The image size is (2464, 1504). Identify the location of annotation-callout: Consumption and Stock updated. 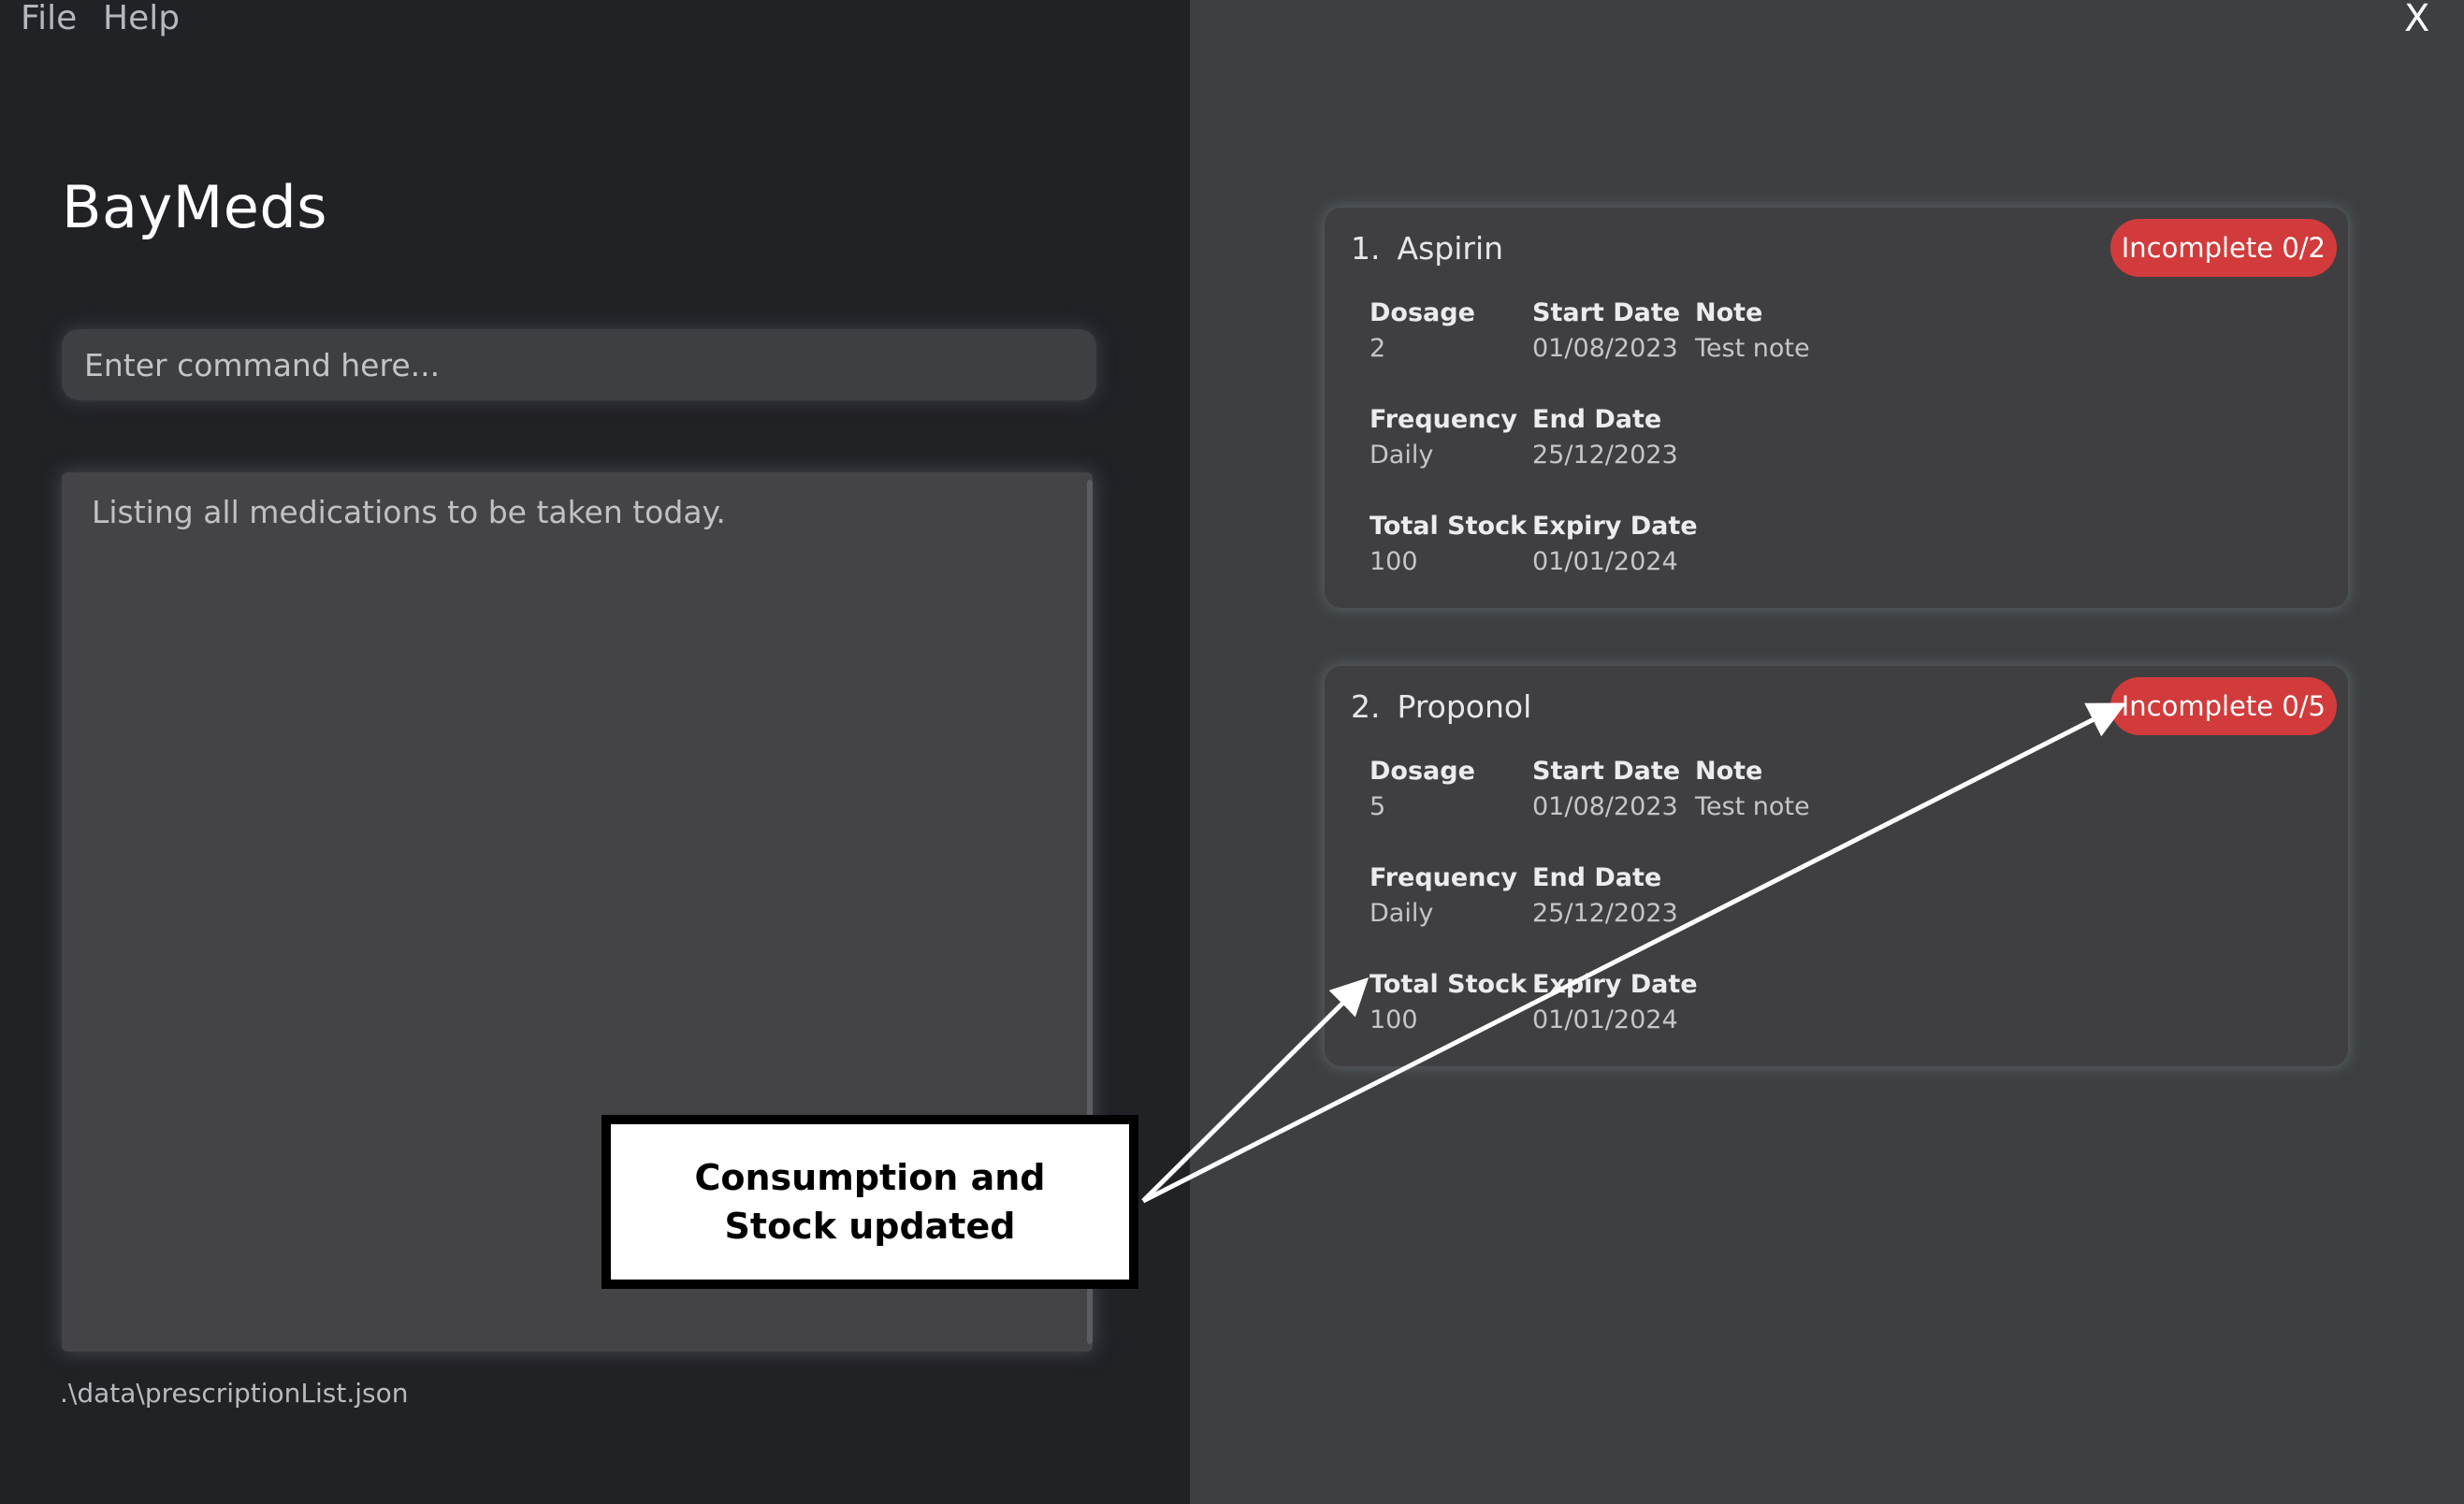
(870, 1202).